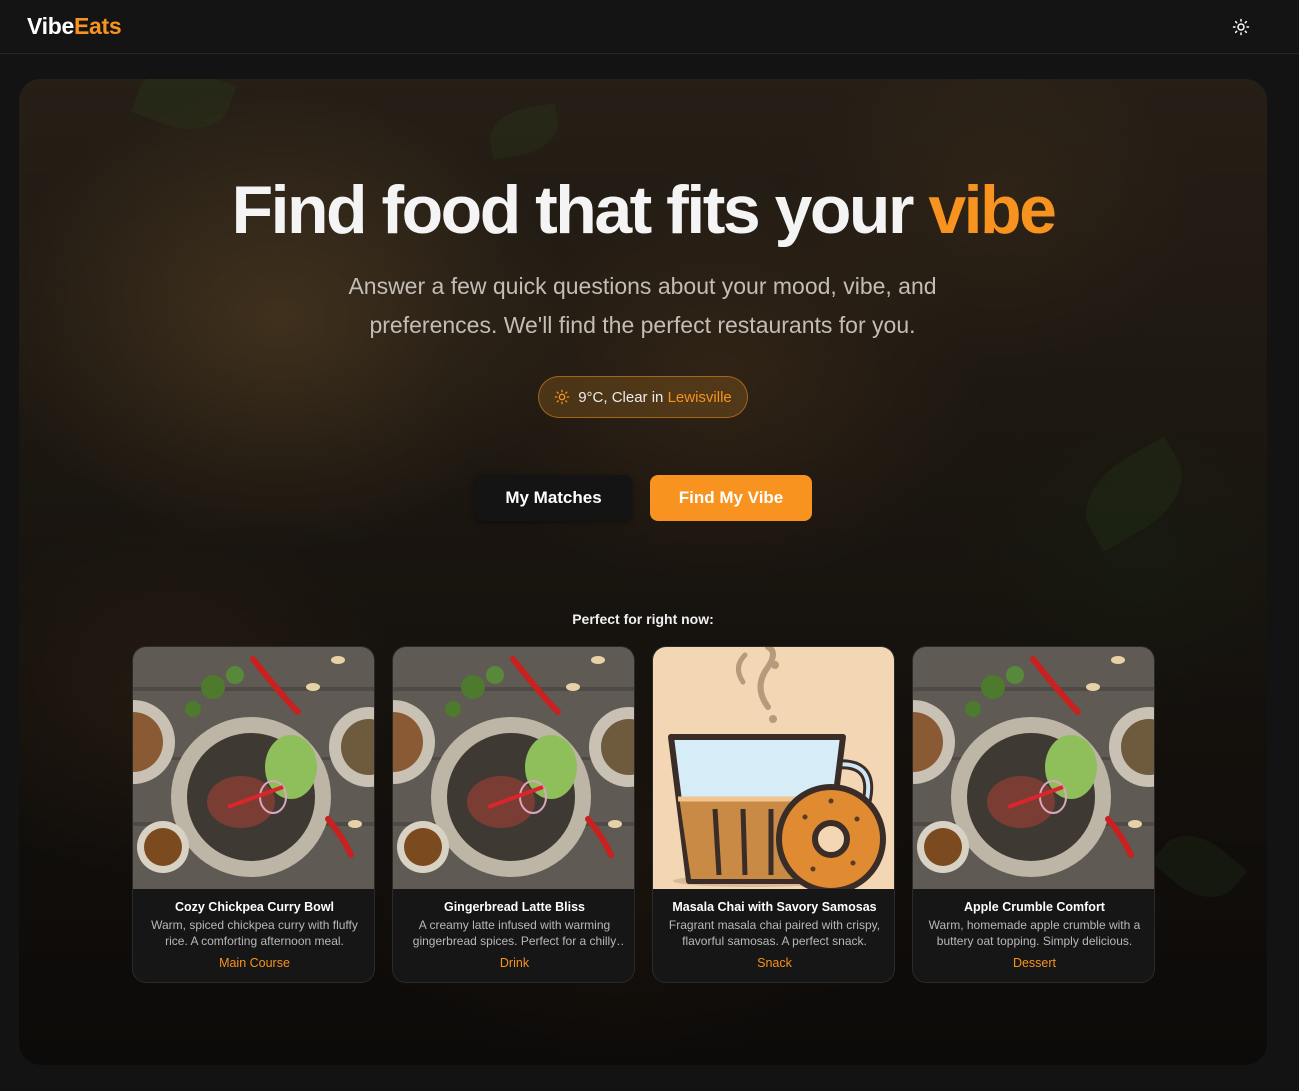  Describe the element at coordinates (1034, 963) in the screenshot. I see `card-category: Dessert` at that location.